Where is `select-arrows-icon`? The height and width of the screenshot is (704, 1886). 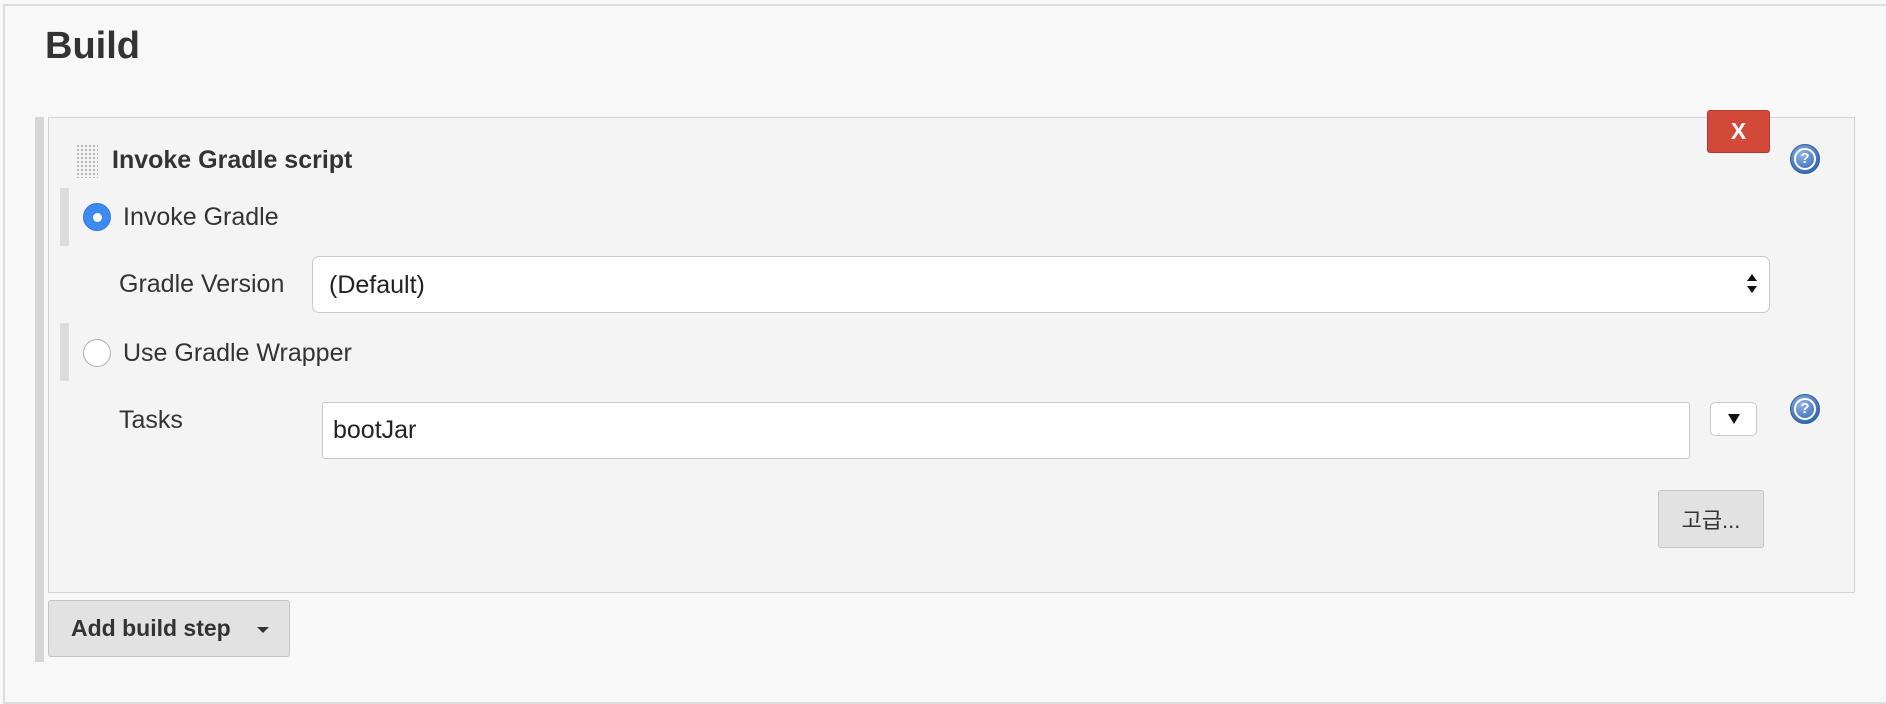 select-arrows-icon is located at coordinates (1752, 283).